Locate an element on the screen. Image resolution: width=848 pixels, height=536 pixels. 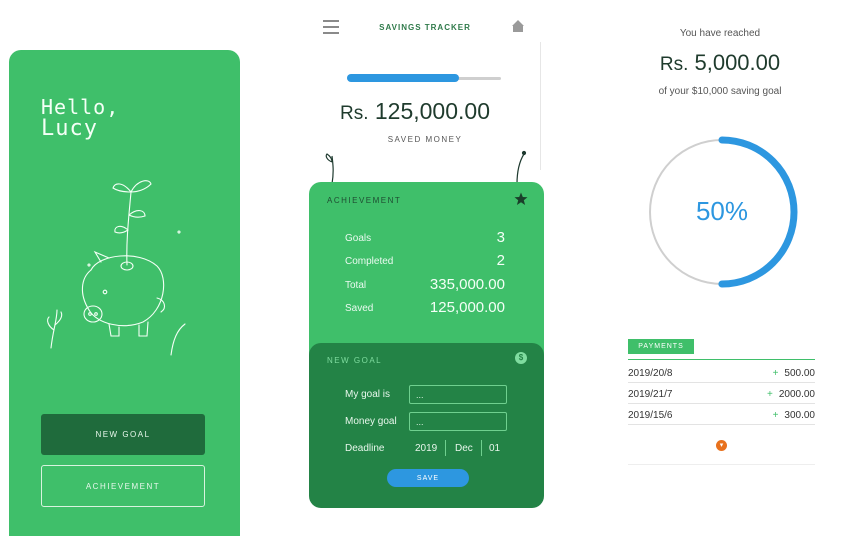
achievement-button: ACHIEVEMENT is located at coordinates (123, 486).